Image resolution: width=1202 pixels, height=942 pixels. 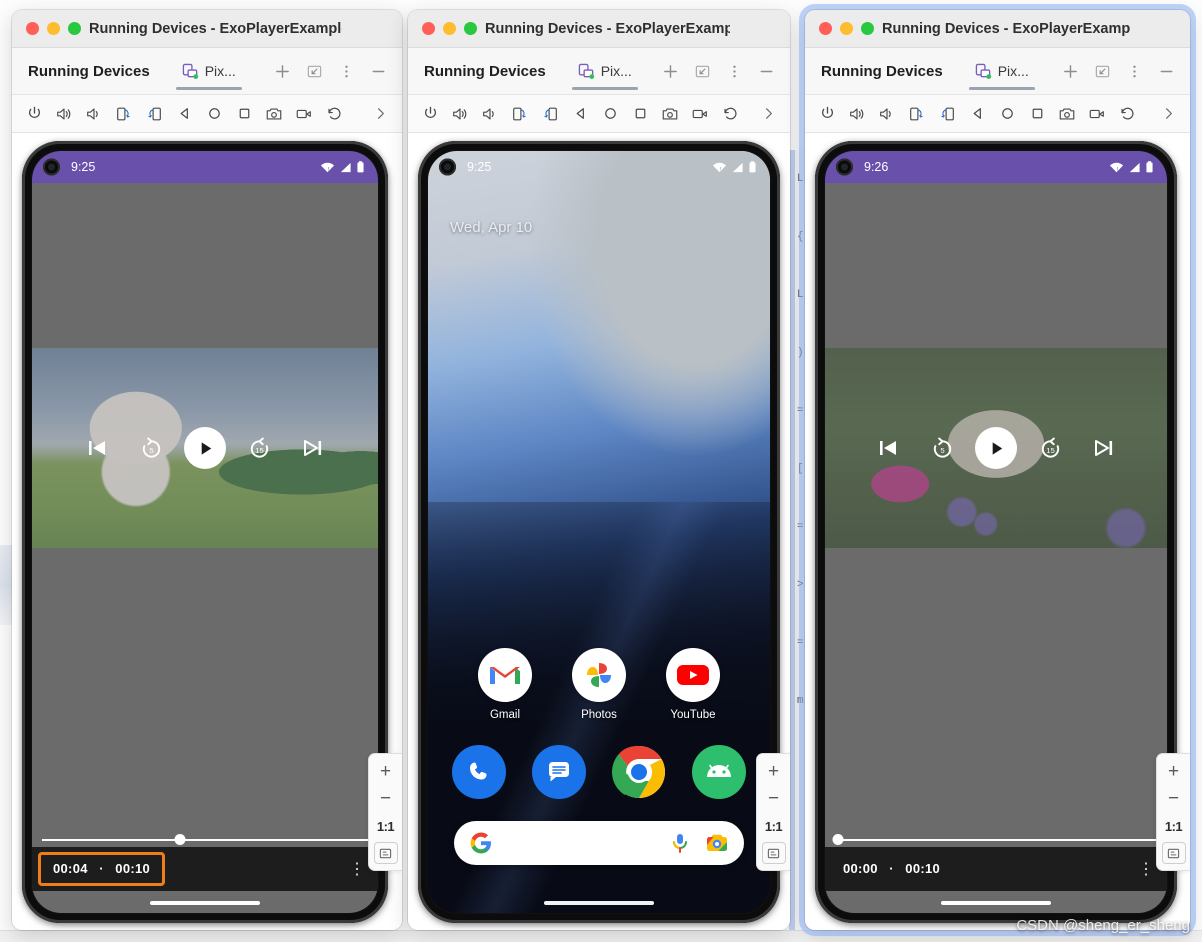 I want to click on volume-up-icon, so click(x=460, y=114).